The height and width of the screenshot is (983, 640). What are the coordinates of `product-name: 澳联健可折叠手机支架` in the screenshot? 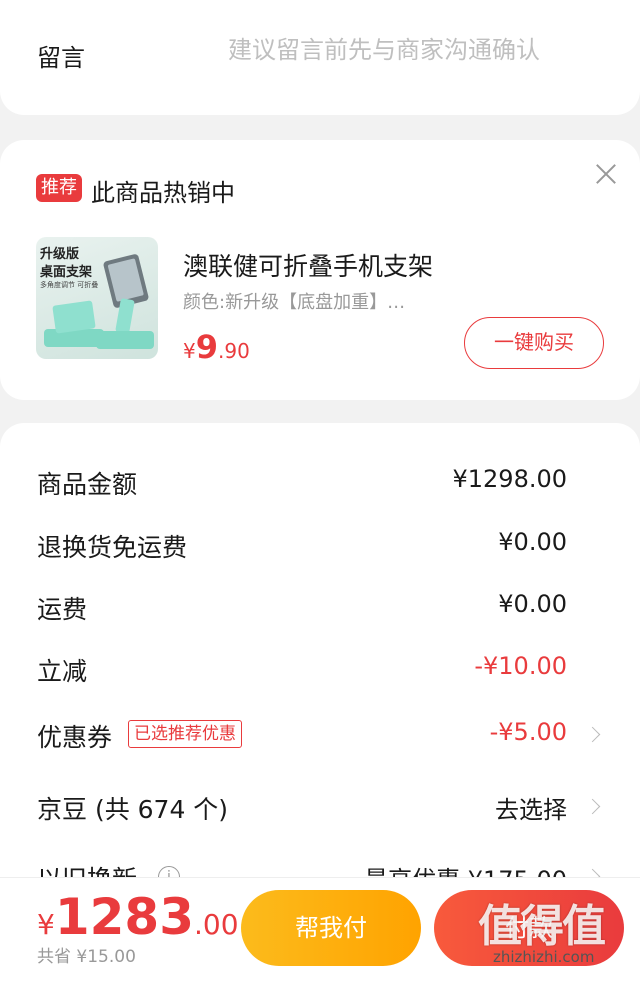 It's located at (308, 265).